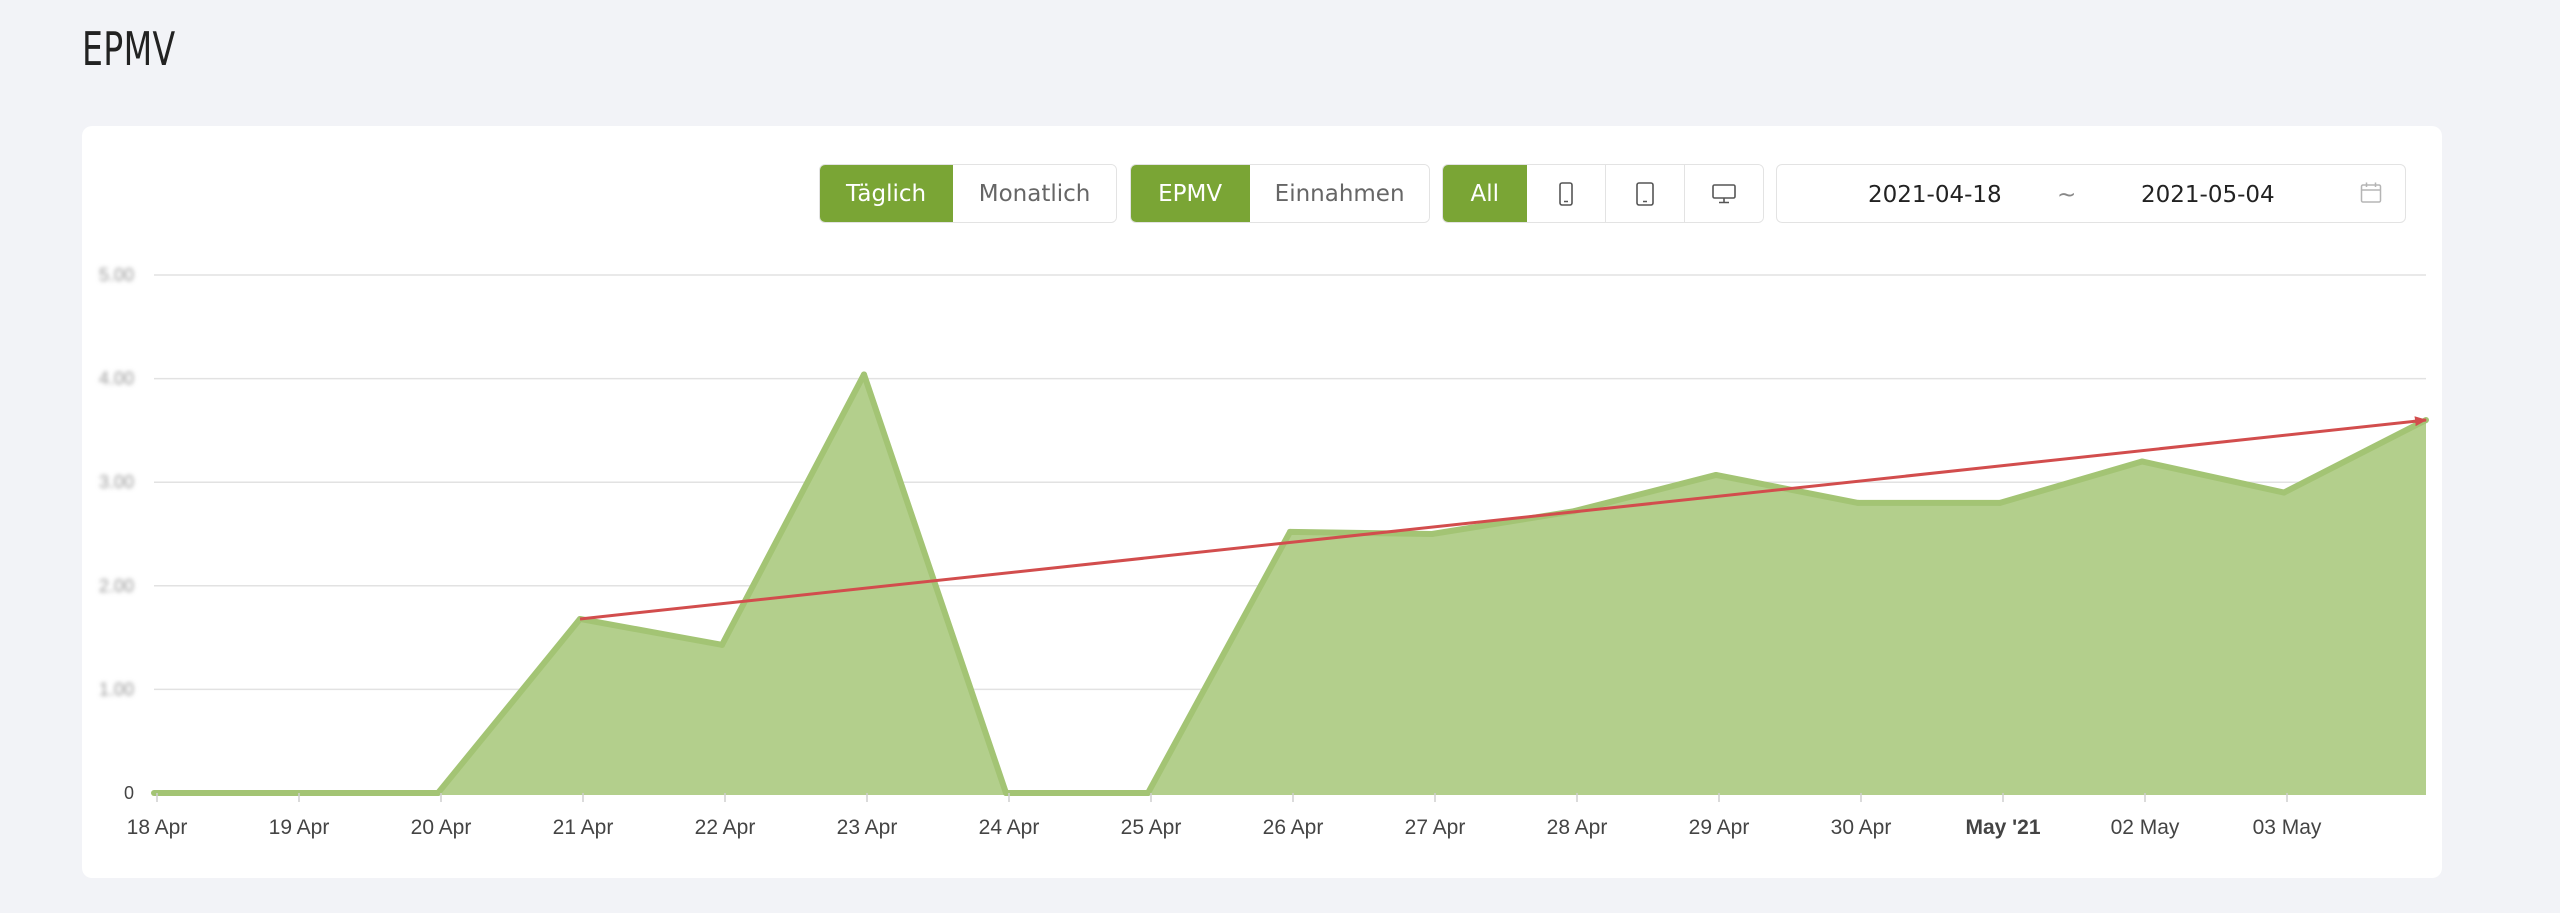  What do you see at coordinates (116, 689) in the screenshot?
I see `y-tick-label: 1.00` at bounding box center [116, 689].